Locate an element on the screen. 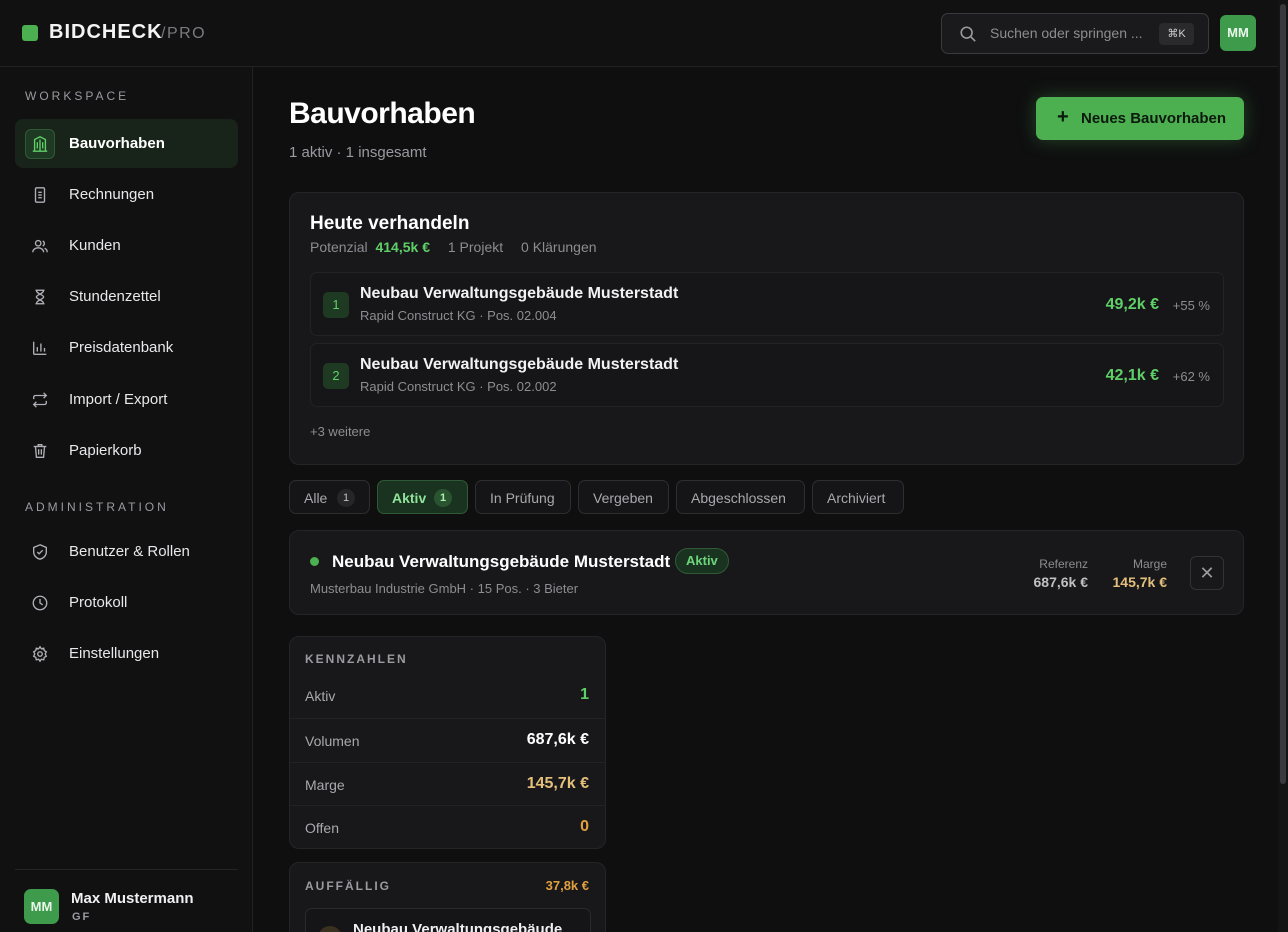 The width and height of the screenshot is (1288, 932). notable-item-title: Neubau Verwaltungsgebäude is located at coordinates (458, 926).